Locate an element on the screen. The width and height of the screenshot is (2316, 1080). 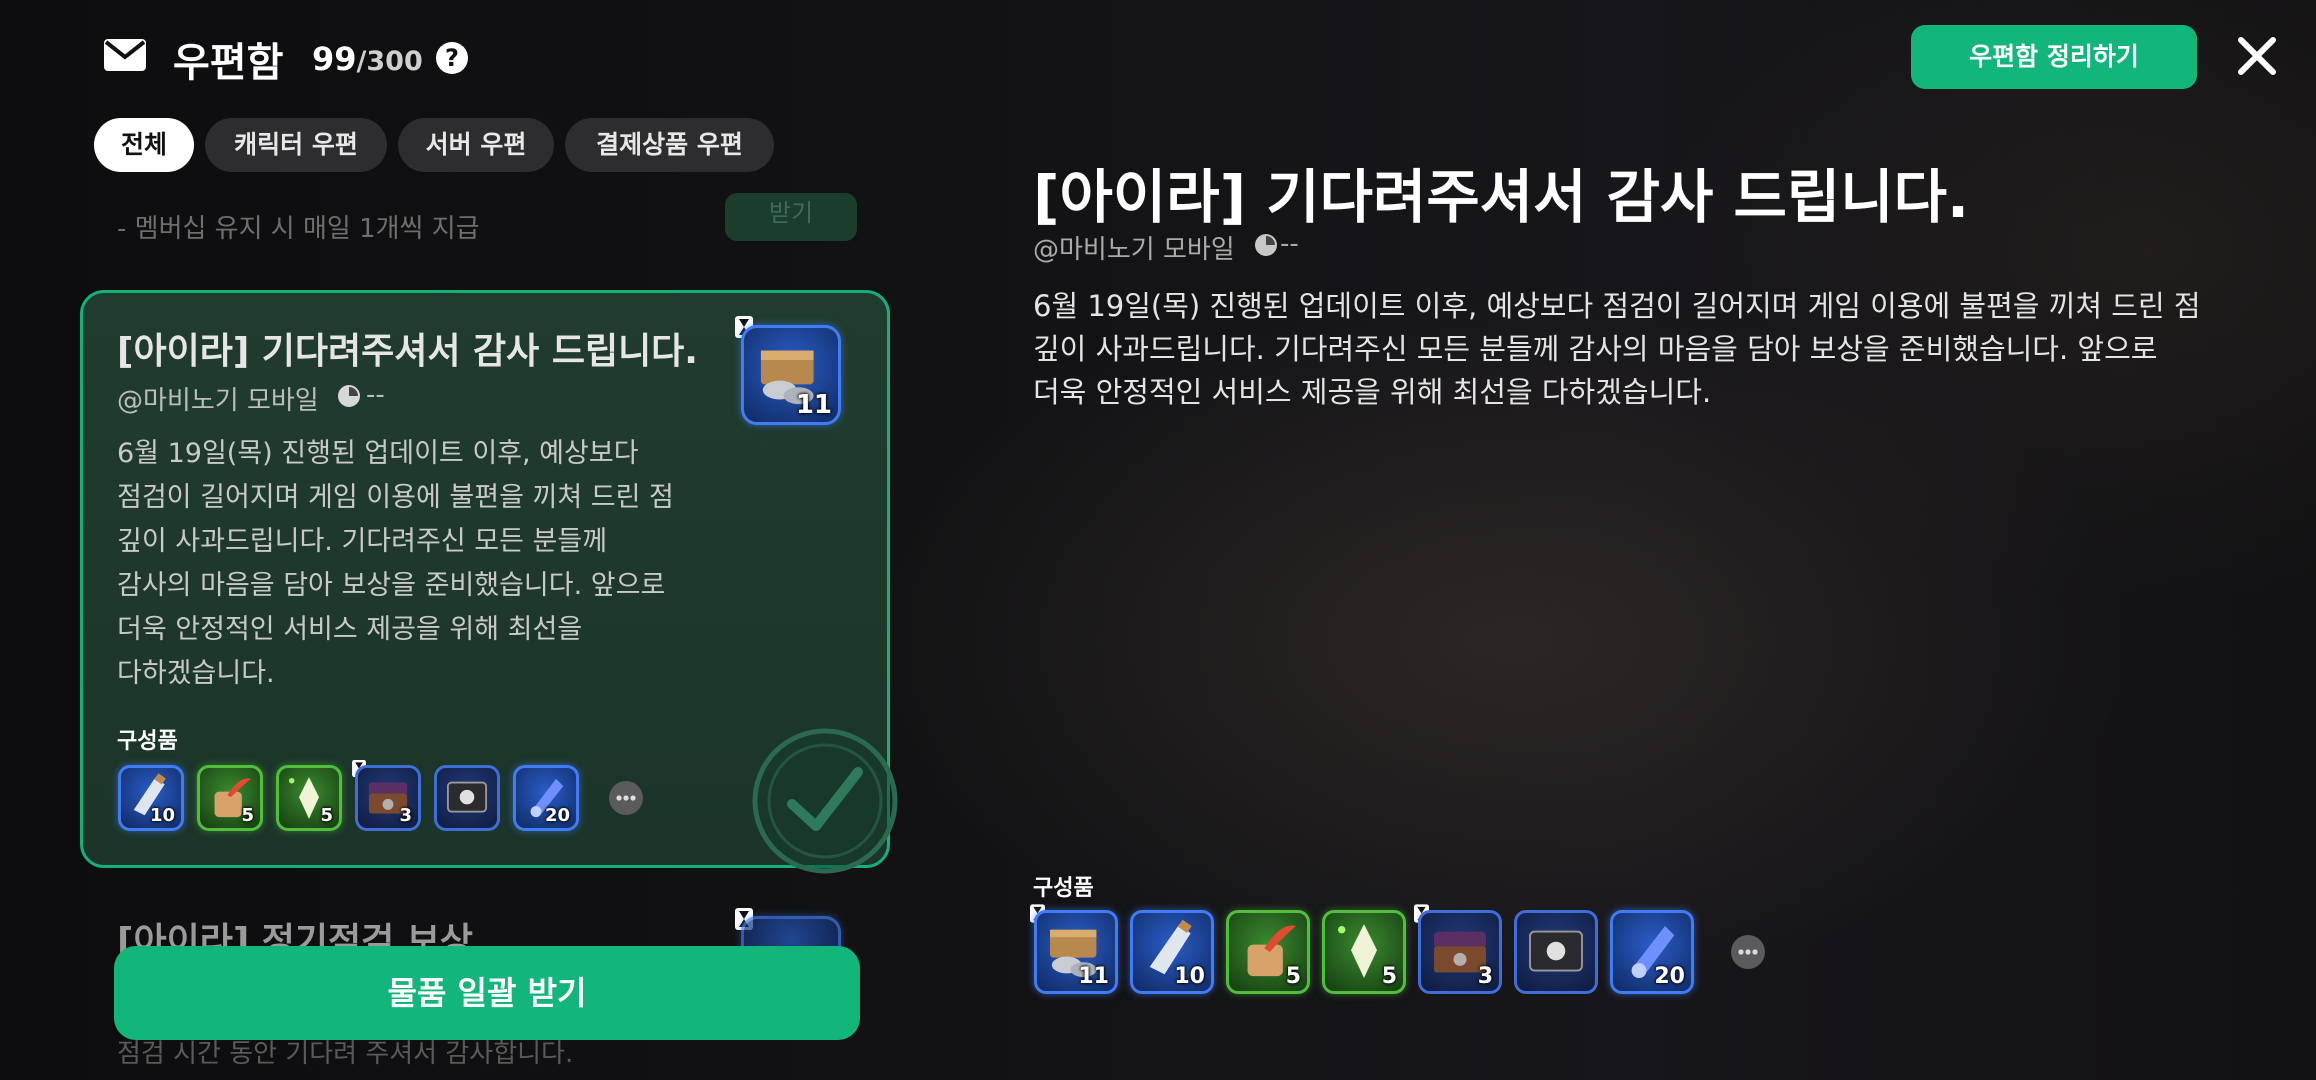
reward-item: 10 is located at coordinates (151, 798).